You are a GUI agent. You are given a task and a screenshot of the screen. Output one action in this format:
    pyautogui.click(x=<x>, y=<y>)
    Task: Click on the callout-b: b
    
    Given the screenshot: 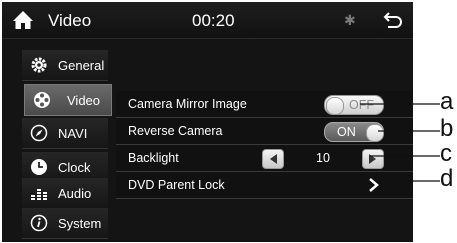 What is the action you would take?
    pyautogui.click(x=447, y=128)
    